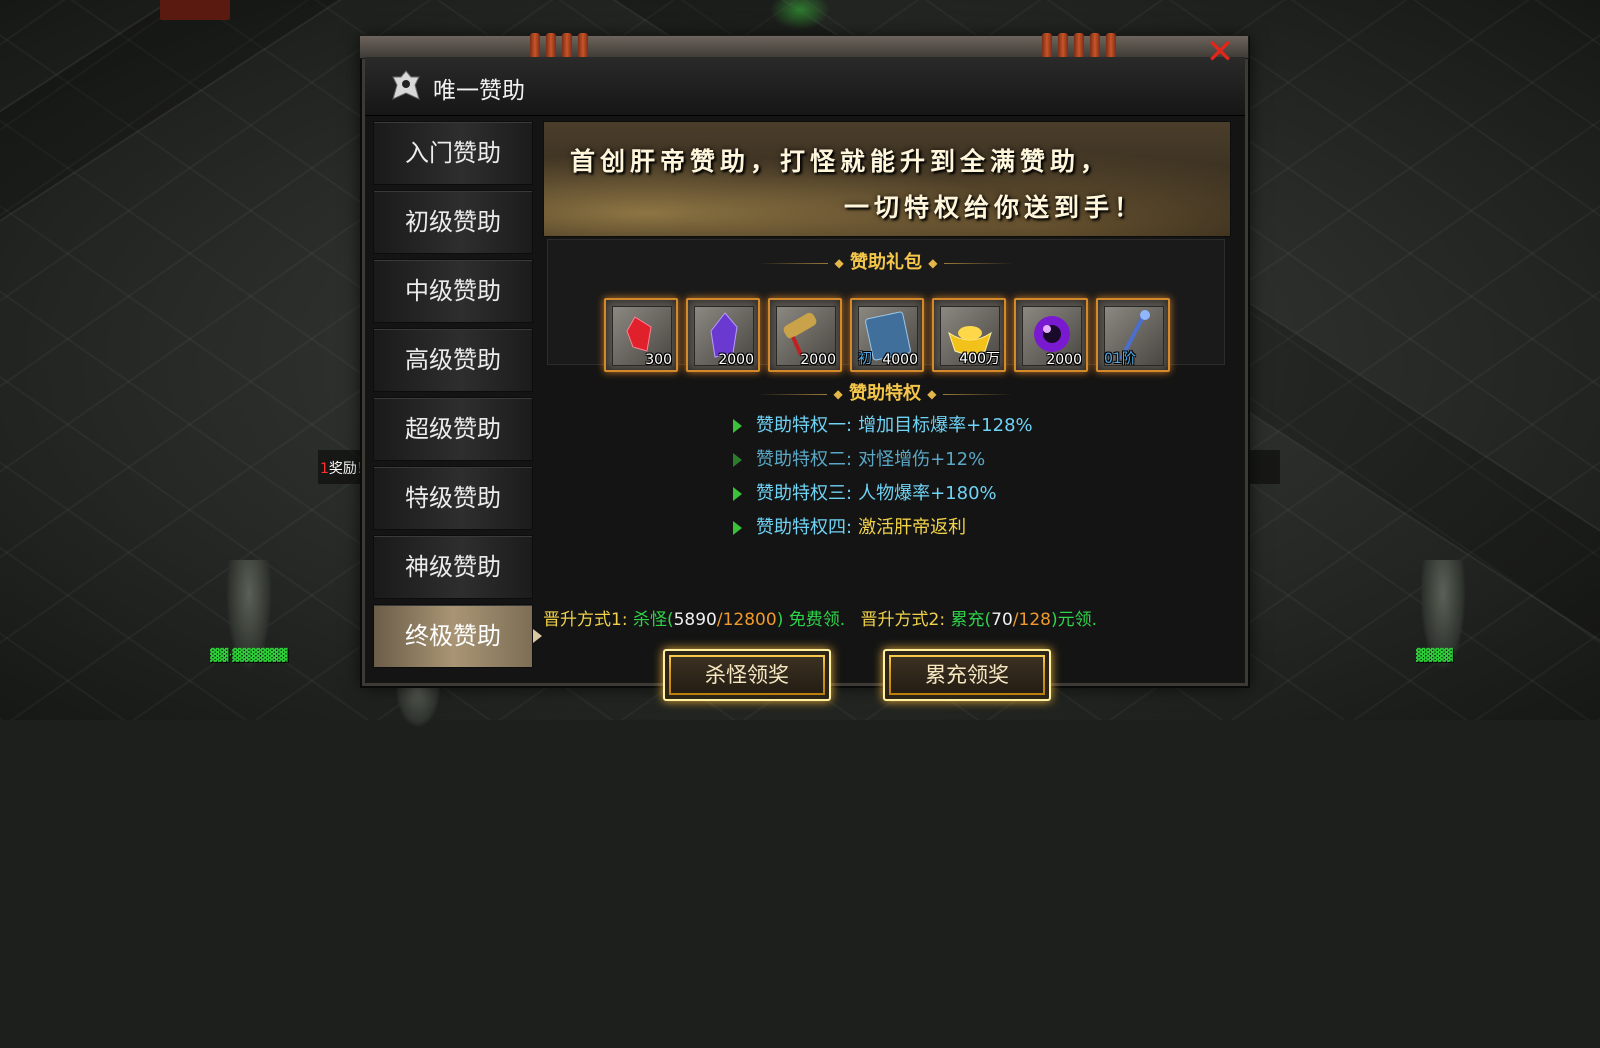 This screenshot has width=1600, height=1048. I want to click on charge-reward-label: 累充领奖, so click(967, 675).